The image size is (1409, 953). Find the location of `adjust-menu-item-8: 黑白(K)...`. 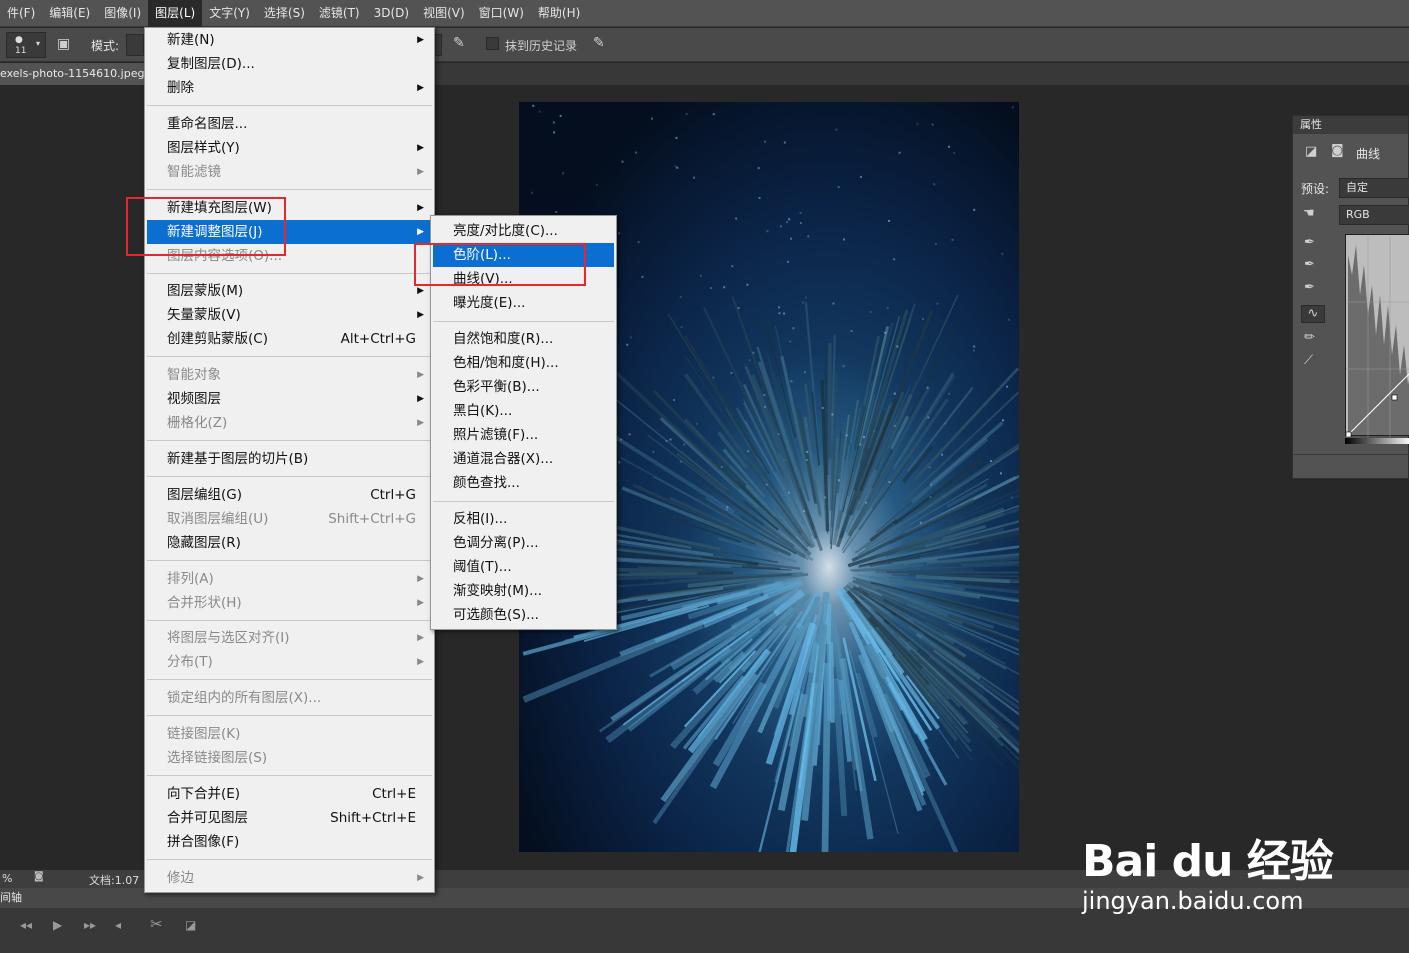

adjust-menu-item-8: 黑白(K)... is located at coordinates (523, 411).